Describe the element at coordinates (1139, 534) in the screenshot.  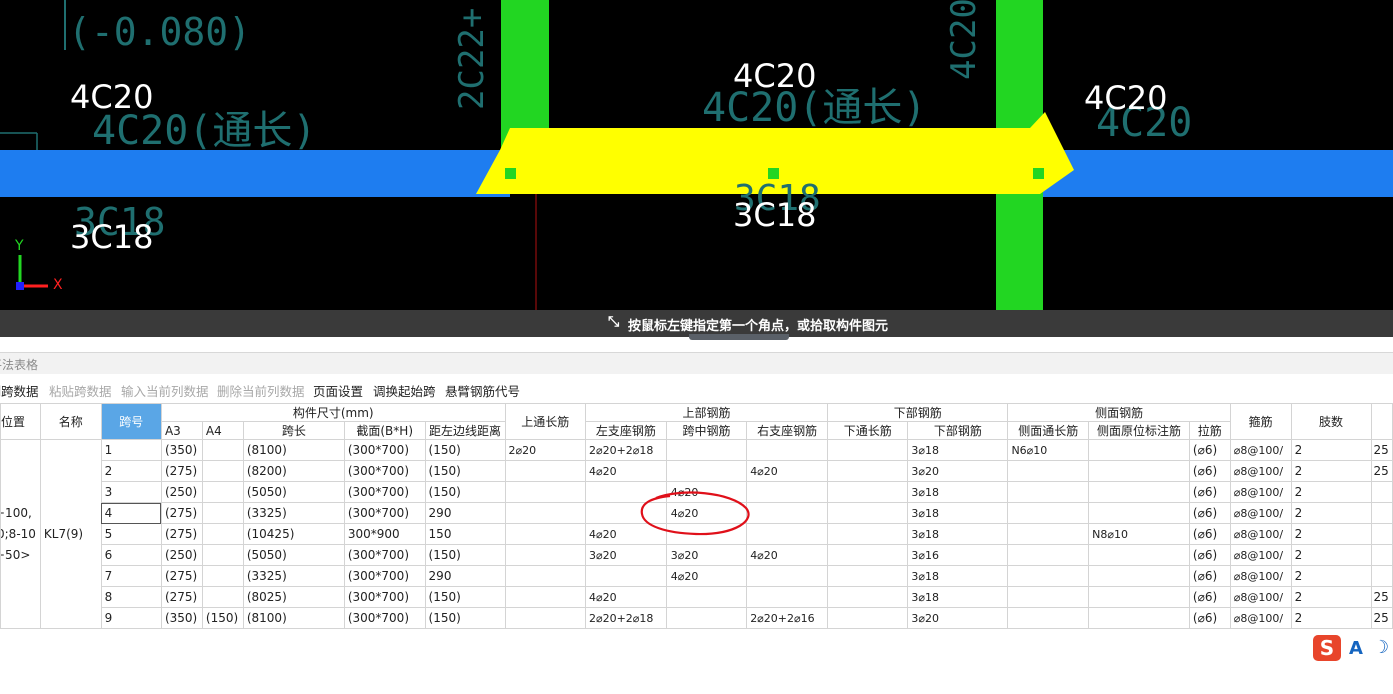
I see `side-orig: N8⌀10` at that location.